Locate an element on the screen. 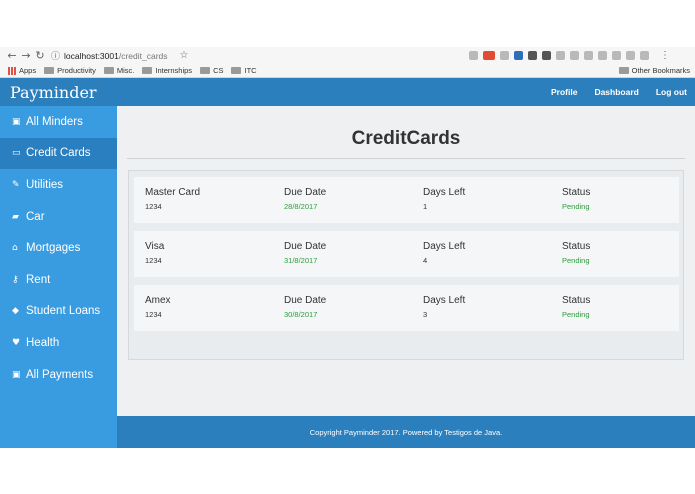  sidebar-item-car: ▰ Car is located at coordinates (58, 217).